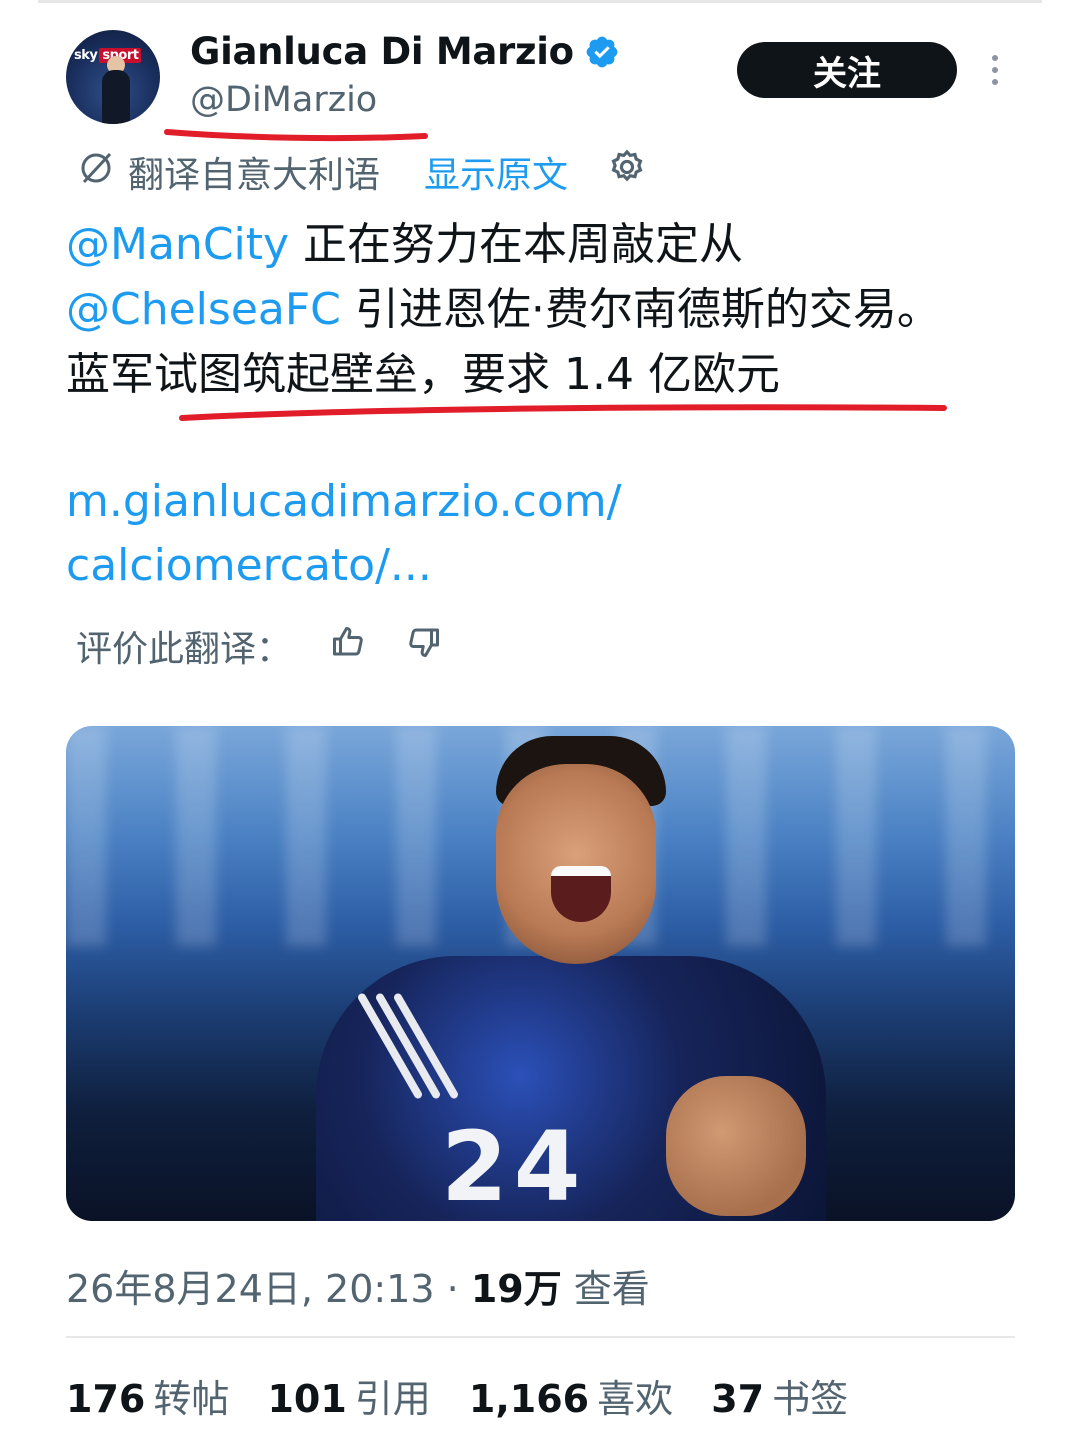  What do you see at coordinates (847, 70) in the screenshot?
I see `follow-button: 关注` at bounding box center [847, 70].